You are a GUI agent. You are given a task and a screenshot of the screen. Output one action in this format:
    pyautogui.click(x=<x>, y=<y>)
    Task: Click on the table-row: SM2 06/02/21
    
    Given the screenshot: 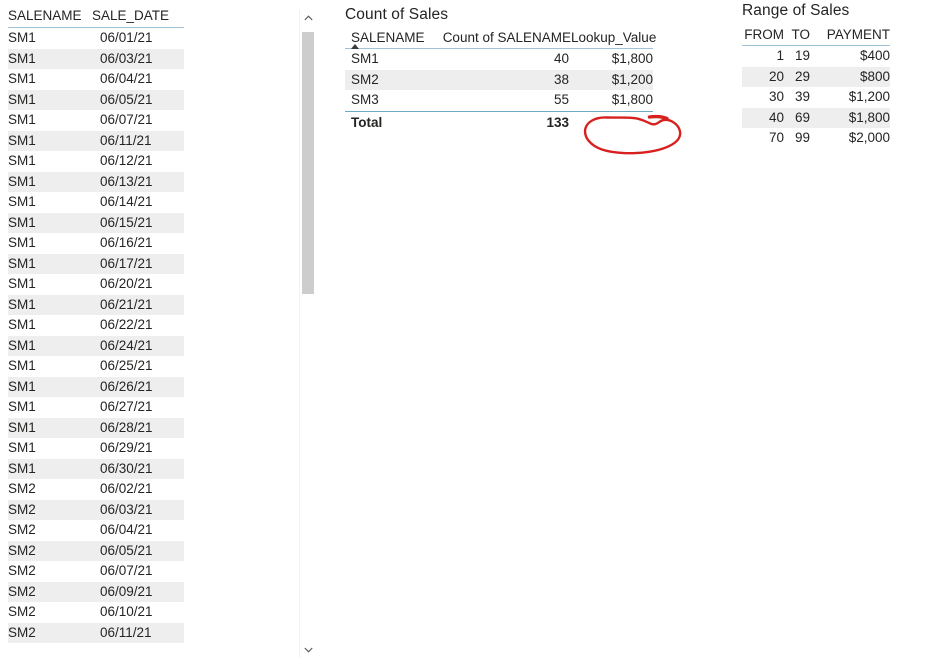 What is the action you would take?
    pyautogui.click(x=96, y=489)
    